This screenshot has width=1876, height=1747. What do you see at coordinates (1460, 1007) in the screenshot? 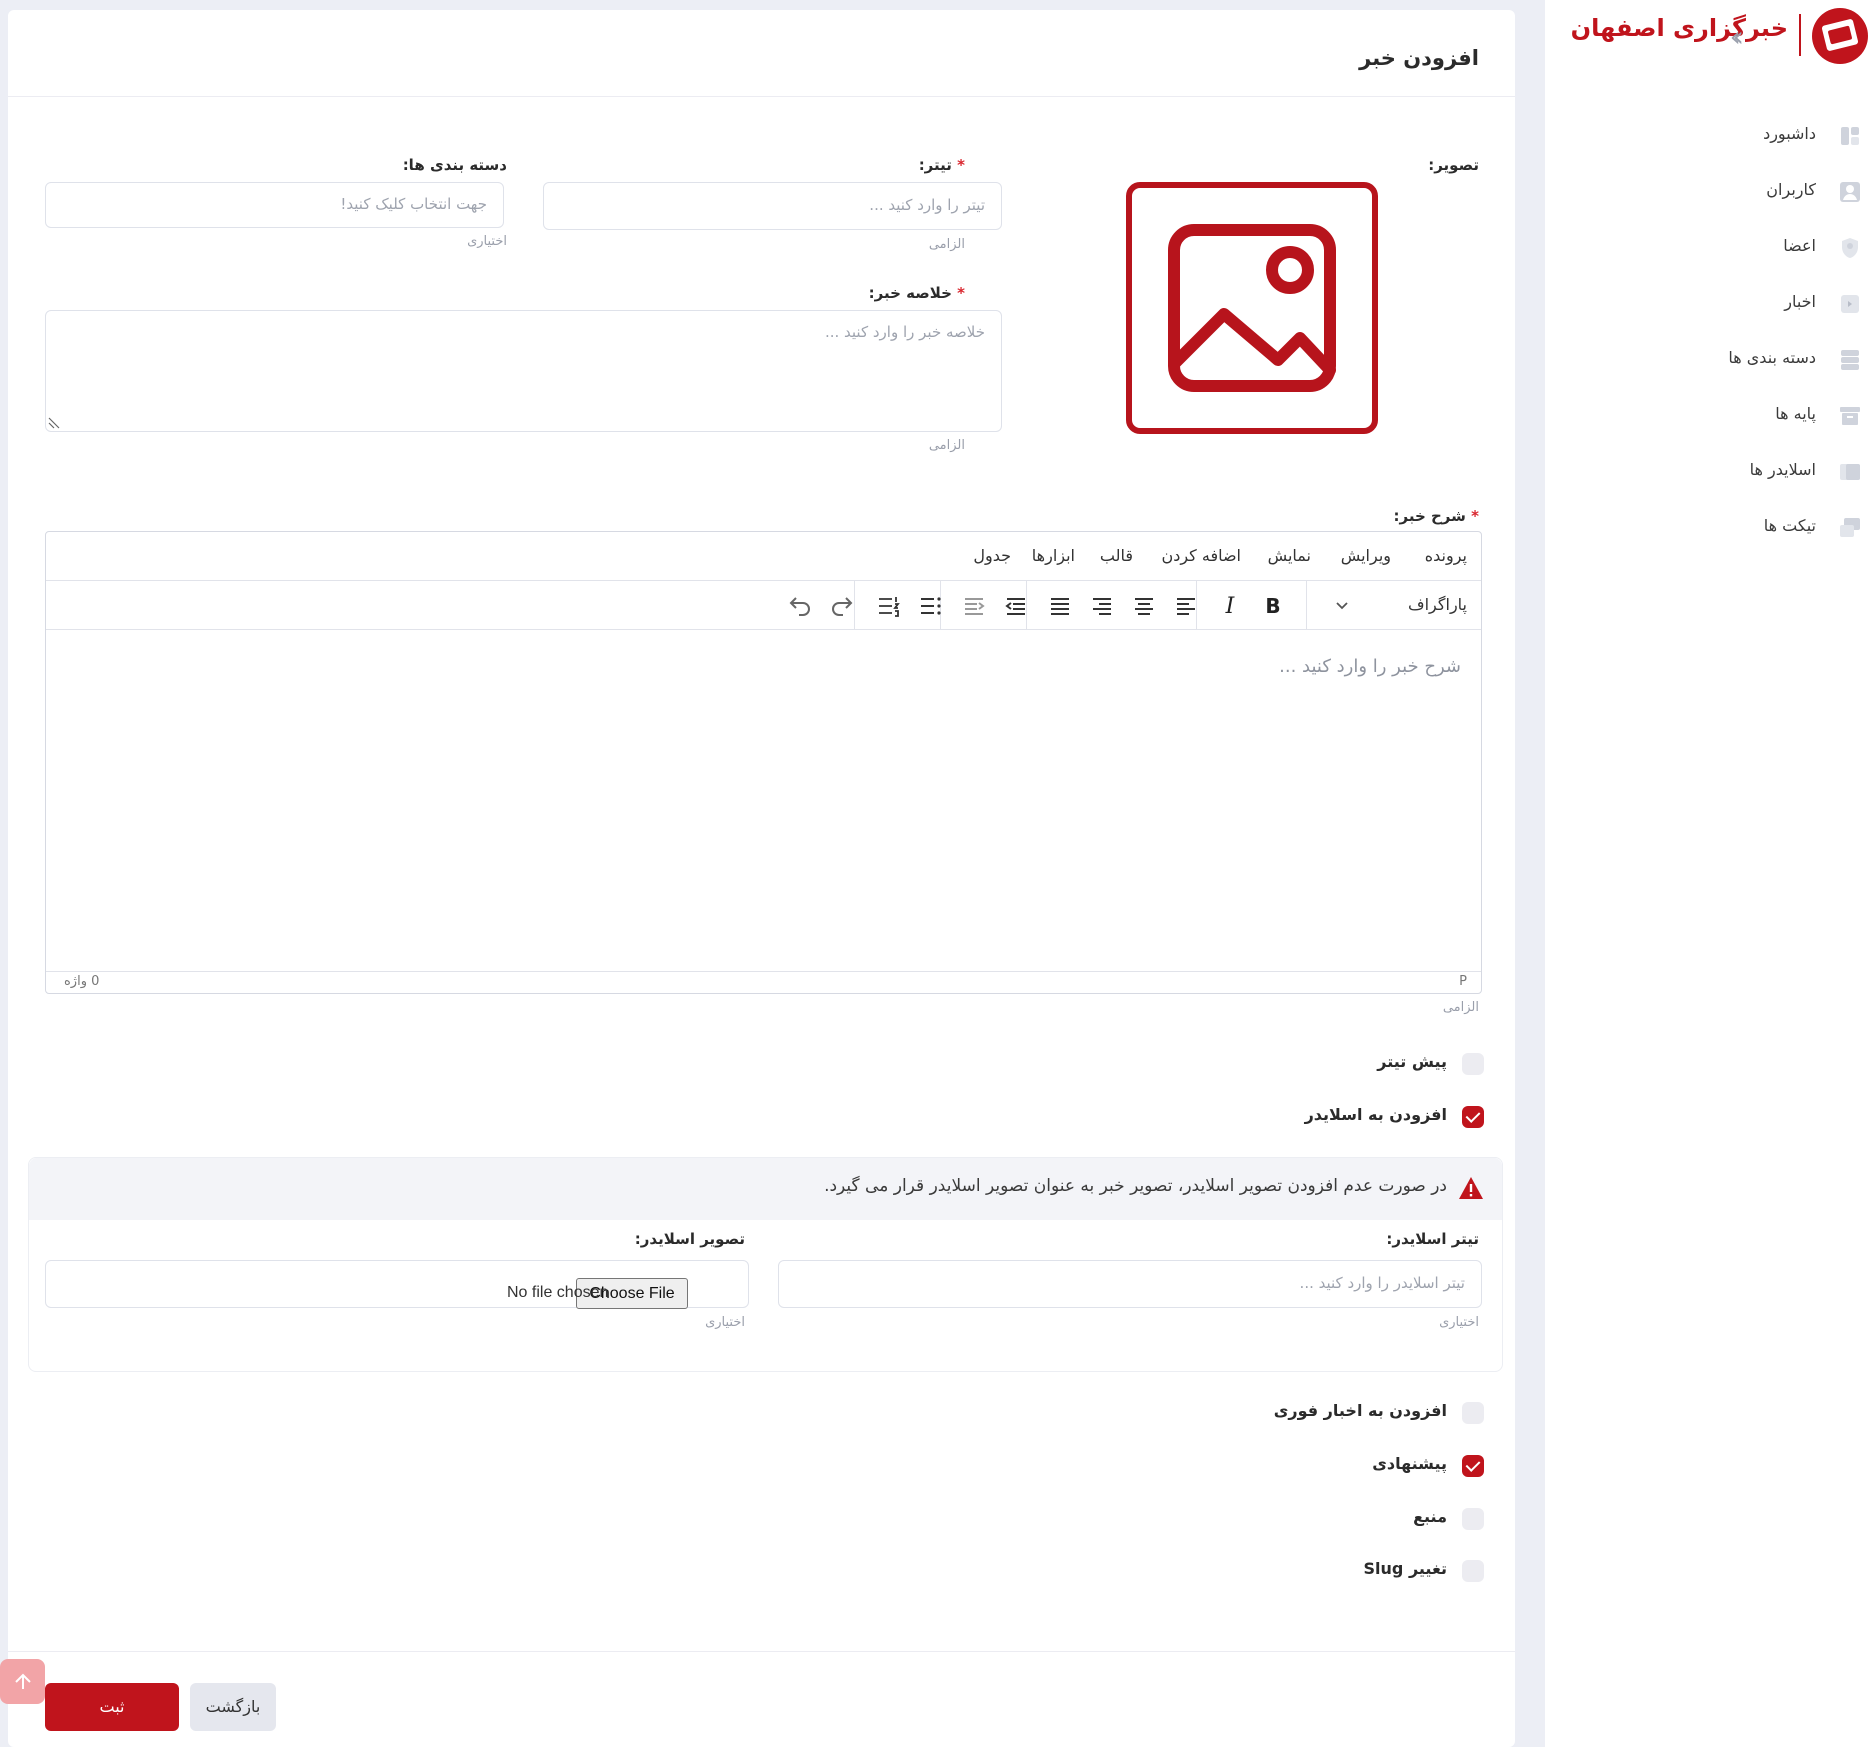
I see `body-hint: الزامی` at bounding box center [1460, 1007].